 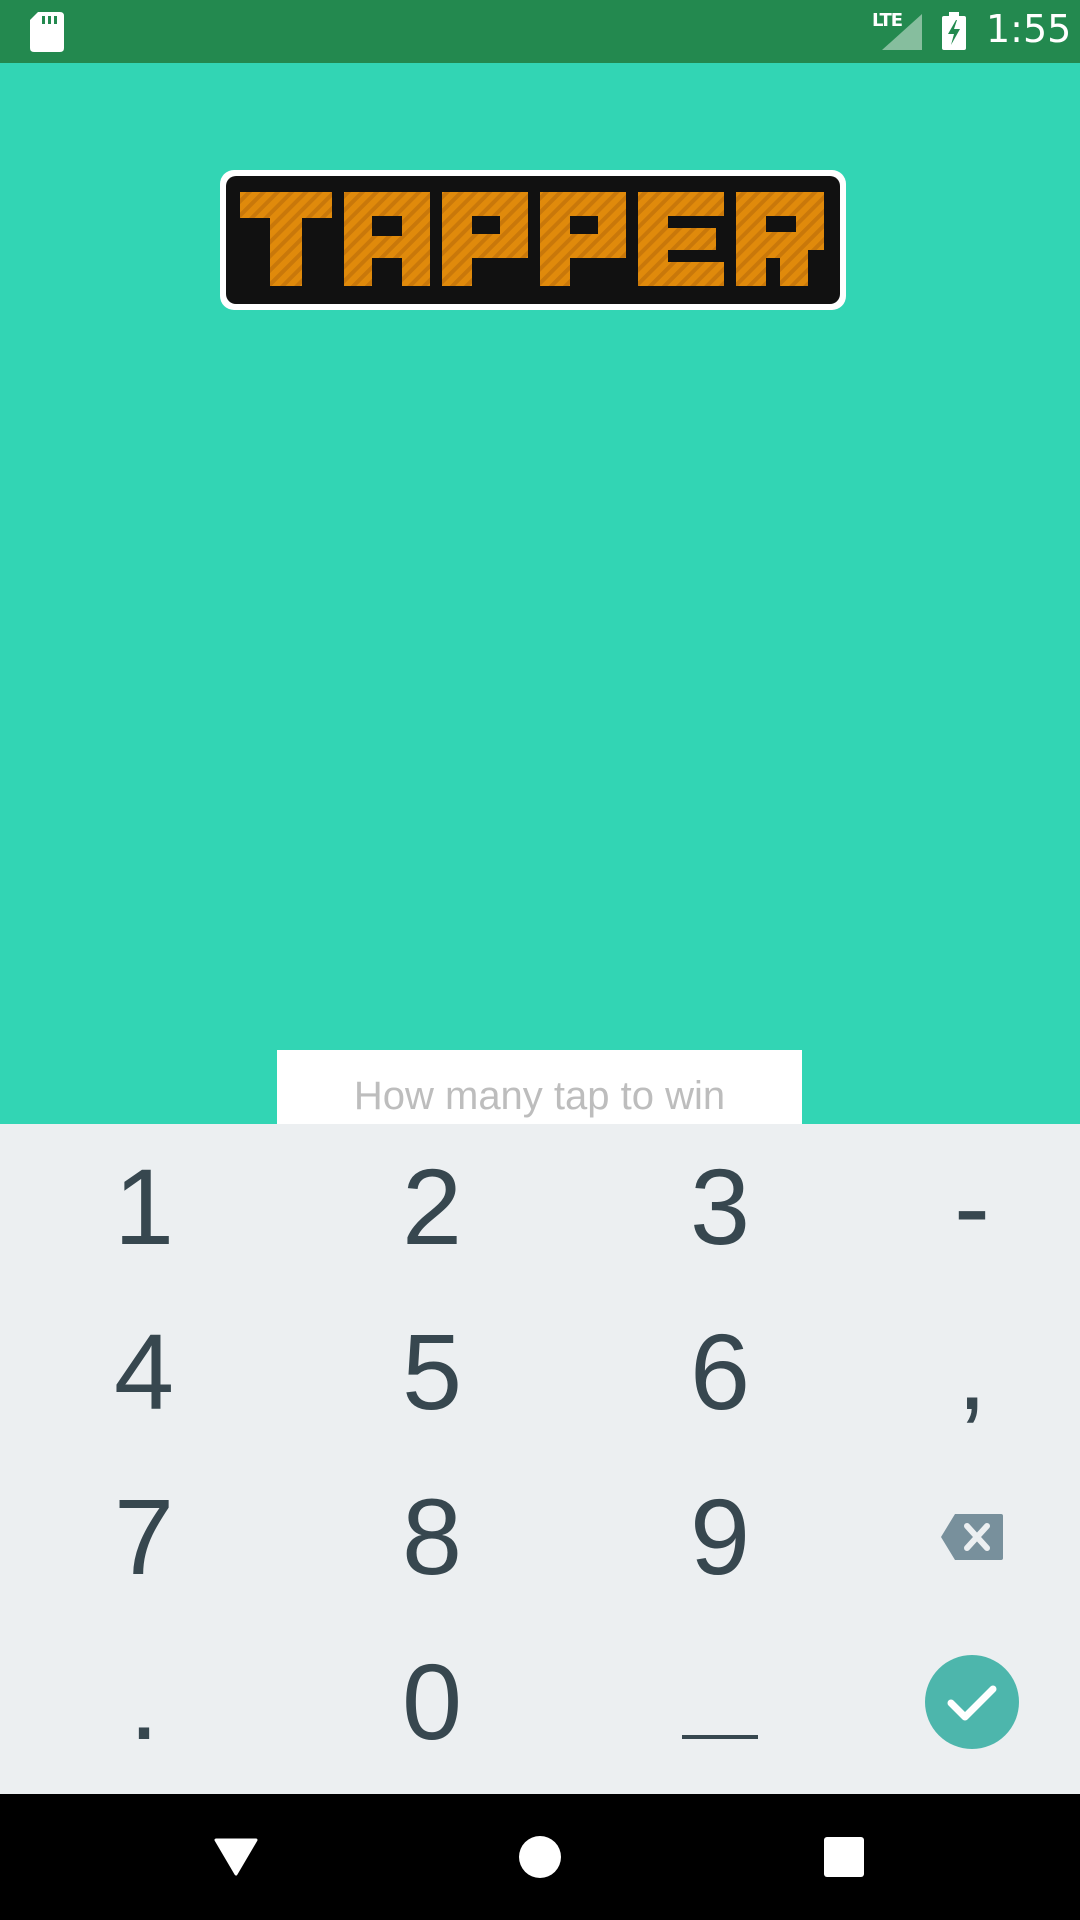 I want to click on app-logo: TAPPER, so click(x=533, y=240).